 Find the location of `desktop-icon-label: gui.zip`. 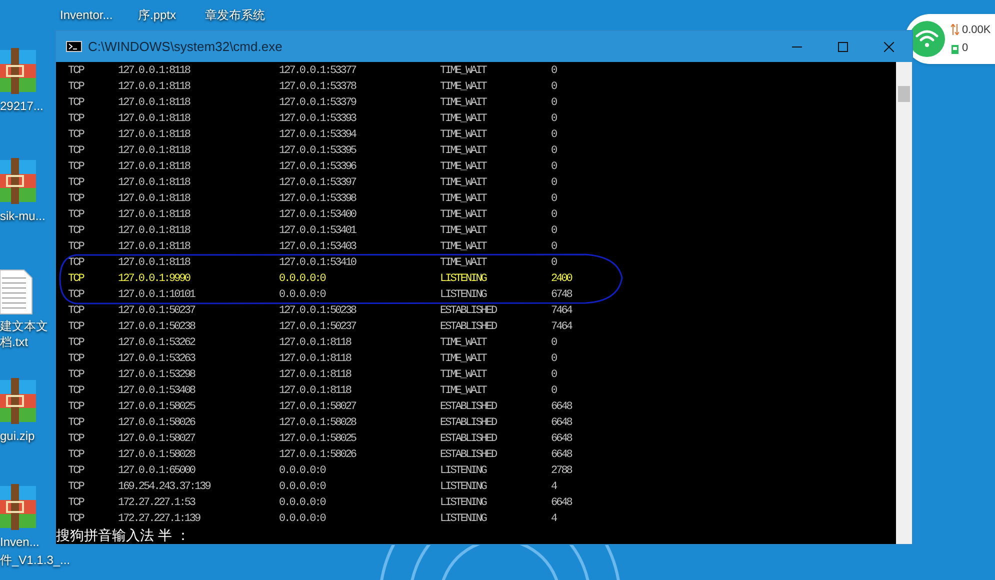

desktop-icon-label: gui.zip is located at coordinates (26, 436).